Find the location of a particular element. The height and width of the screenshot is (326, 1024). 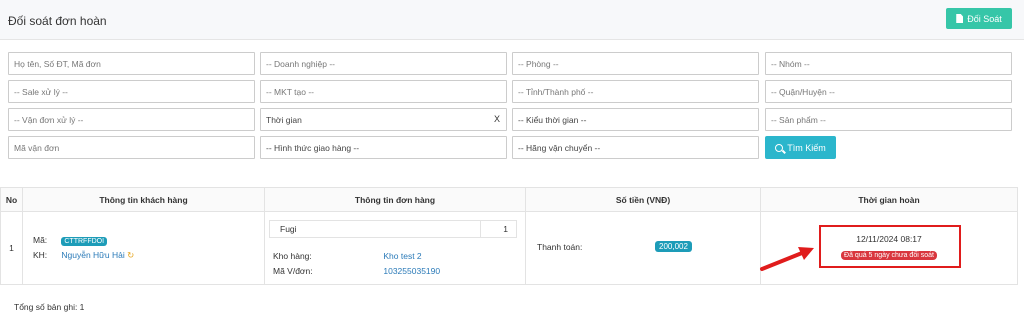

doanh-nghiep-select: -- Doanh nghiệp -- is located at coordinates (383, 63).